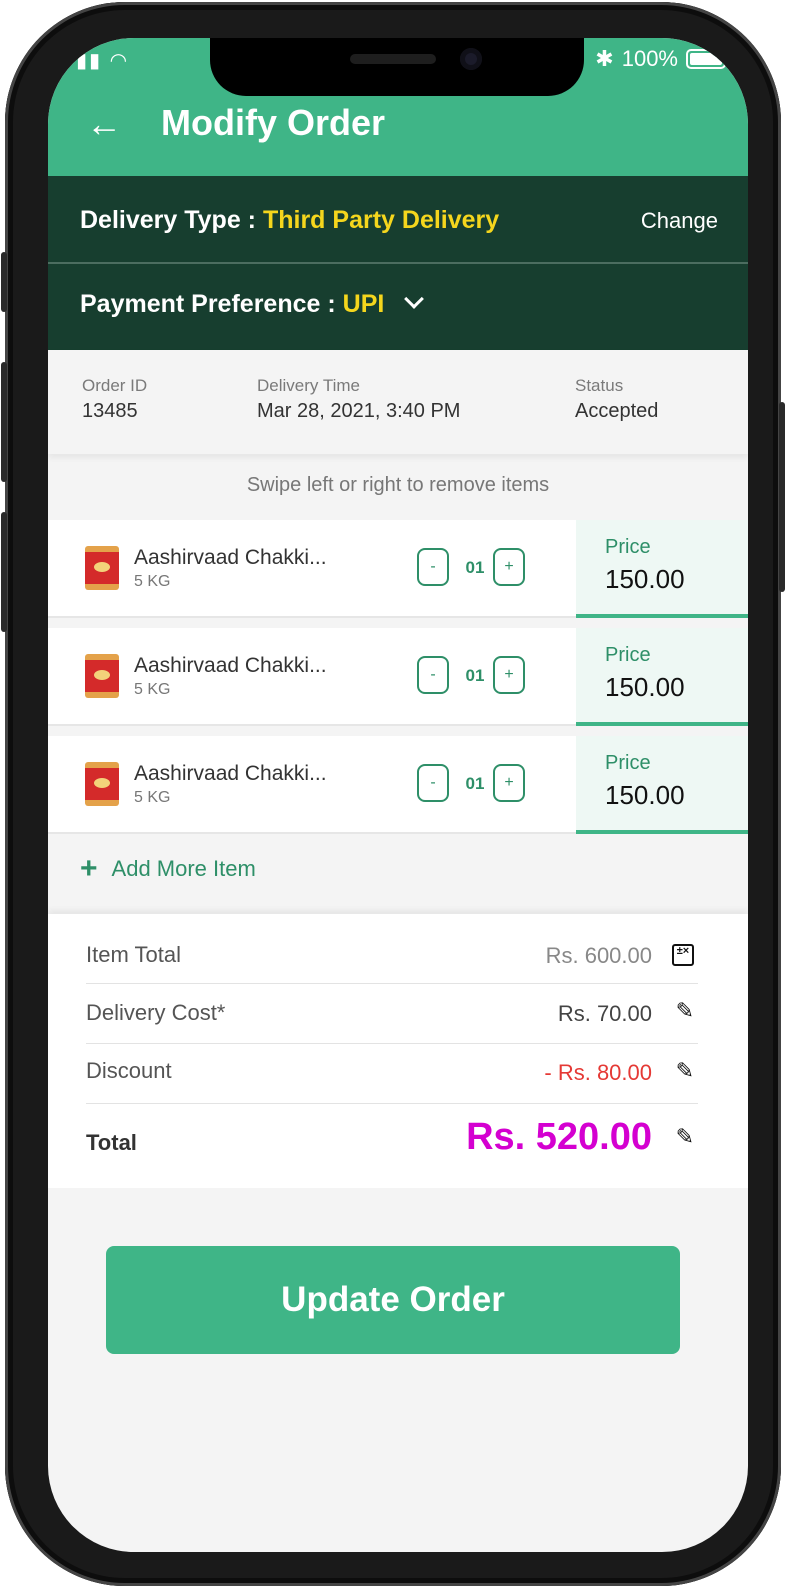 This screenshot has height=1590, width=786. I want to click on payment-preference-value: UPI, so click(363, 304).